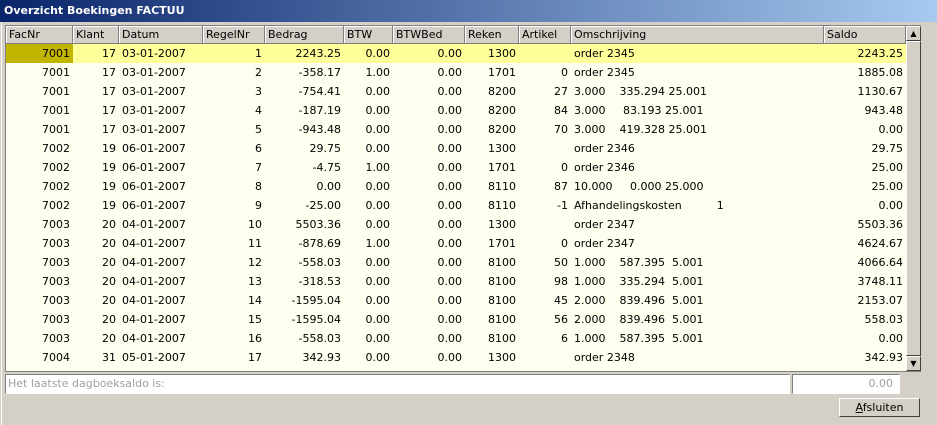 The height and width of the screenshot is (425, 937). What do you see at coordinates (697, 357) in the screenshot?
I see `cell-omschrijving: order 2348` at bounding box center [697, 357].